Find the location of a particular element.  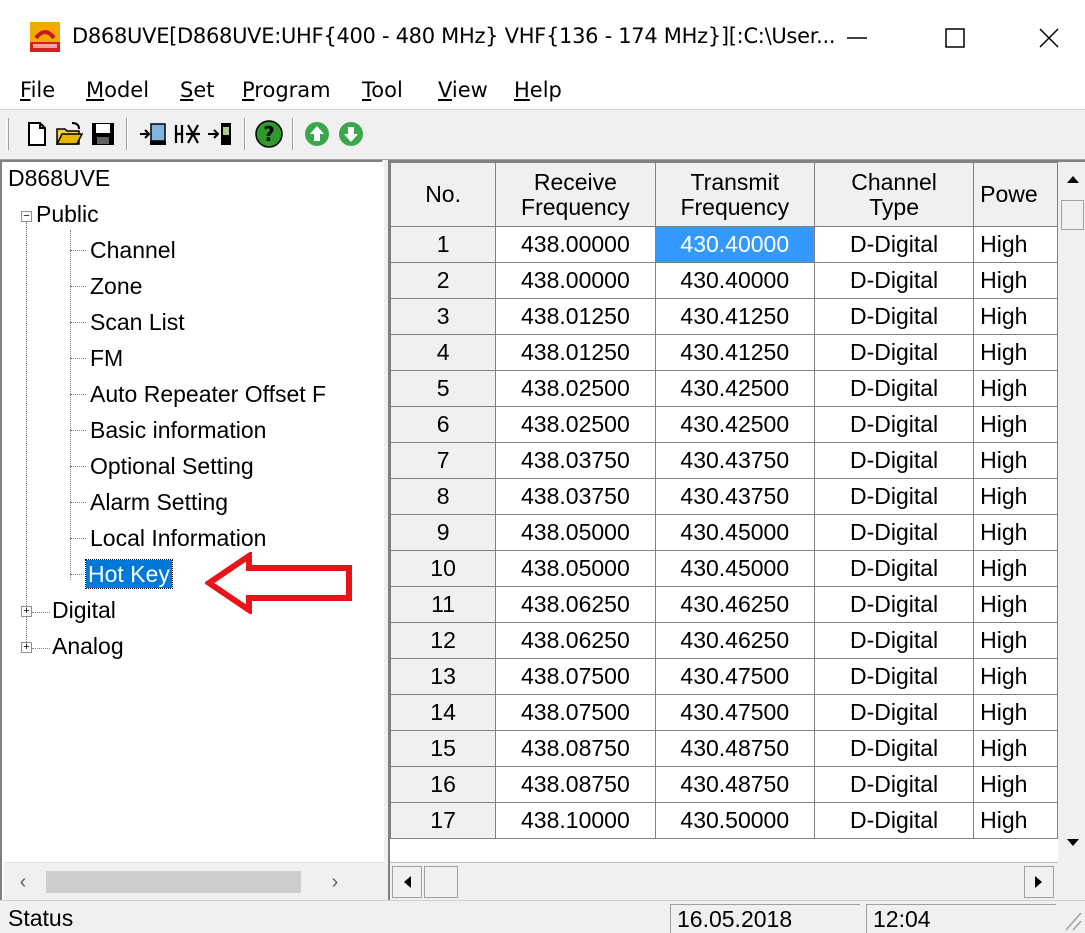

tree-item-channel: Channel is located at coordinates (133, 250).